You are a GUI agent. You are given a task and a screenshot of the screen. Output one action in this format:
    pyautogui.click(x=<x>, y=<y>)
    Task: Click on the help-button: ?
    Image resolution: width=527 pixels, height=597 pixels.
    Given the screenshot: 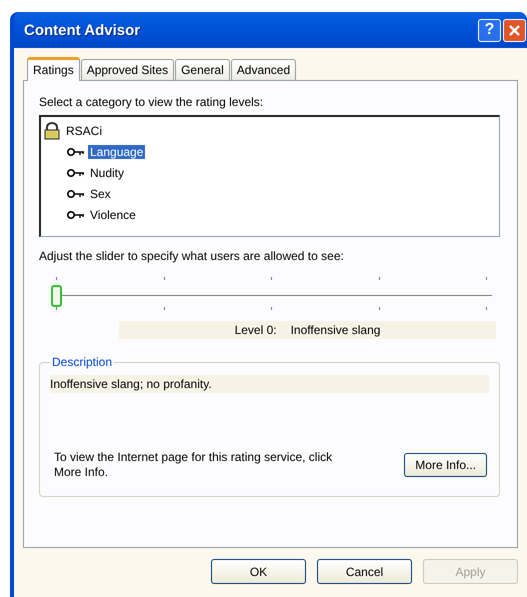 What is the action you would take?
    pyautogui.click(x=489, y=30)
    